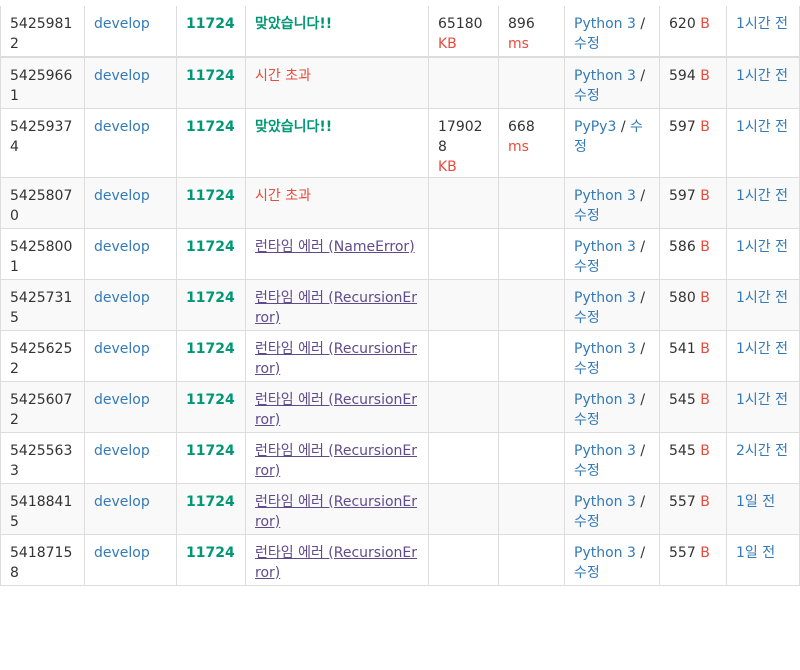 The width and height of the screenshot is (800, 670). What do you see at coordinates (335, 247) in the screenshot?
I see `result-text: 런타임 에러 (NameError)` at bounding box center [335, 247].